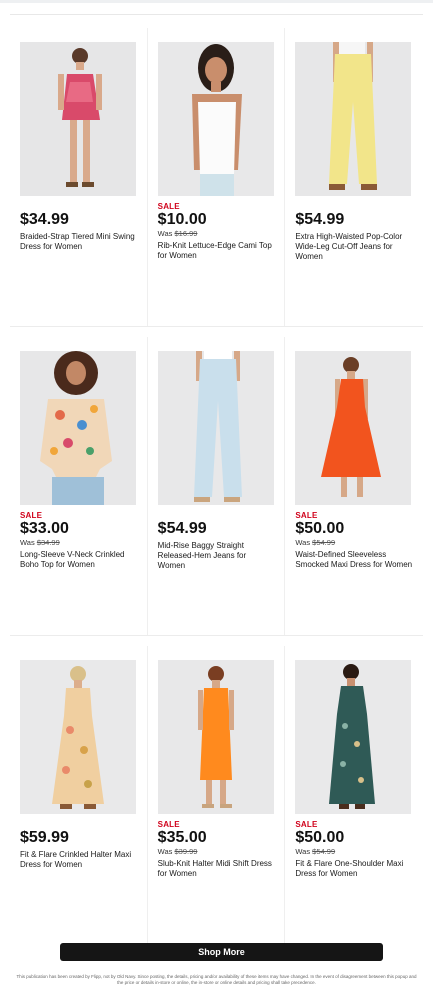 Image resolution: width=433 pixels, height=1000 pixels. What do you see at coordinates (221, 952) in the screenshot?
I see `shop-more-button: Shop More` at bounding box center [221, 952].